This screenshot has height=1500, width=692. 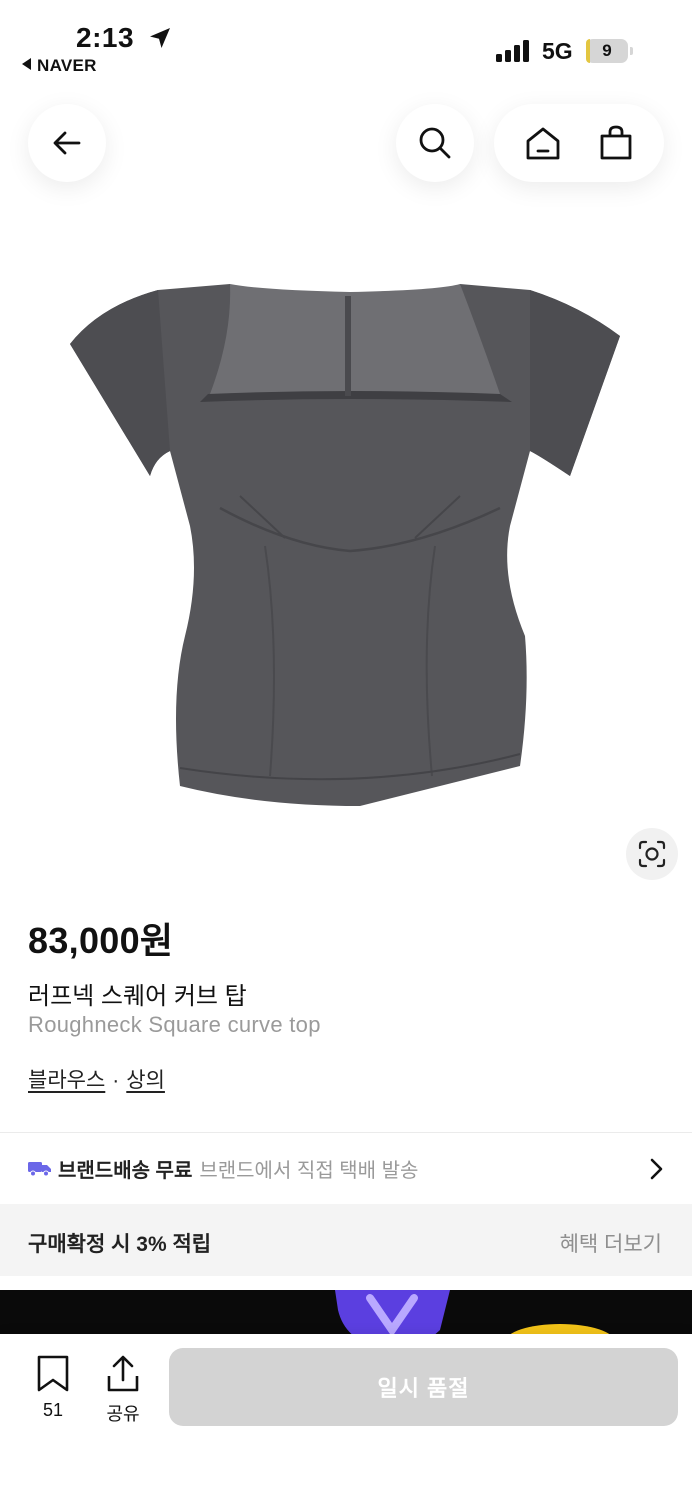 I want to click on share-button: 공유, so click(x=123, y=1390).